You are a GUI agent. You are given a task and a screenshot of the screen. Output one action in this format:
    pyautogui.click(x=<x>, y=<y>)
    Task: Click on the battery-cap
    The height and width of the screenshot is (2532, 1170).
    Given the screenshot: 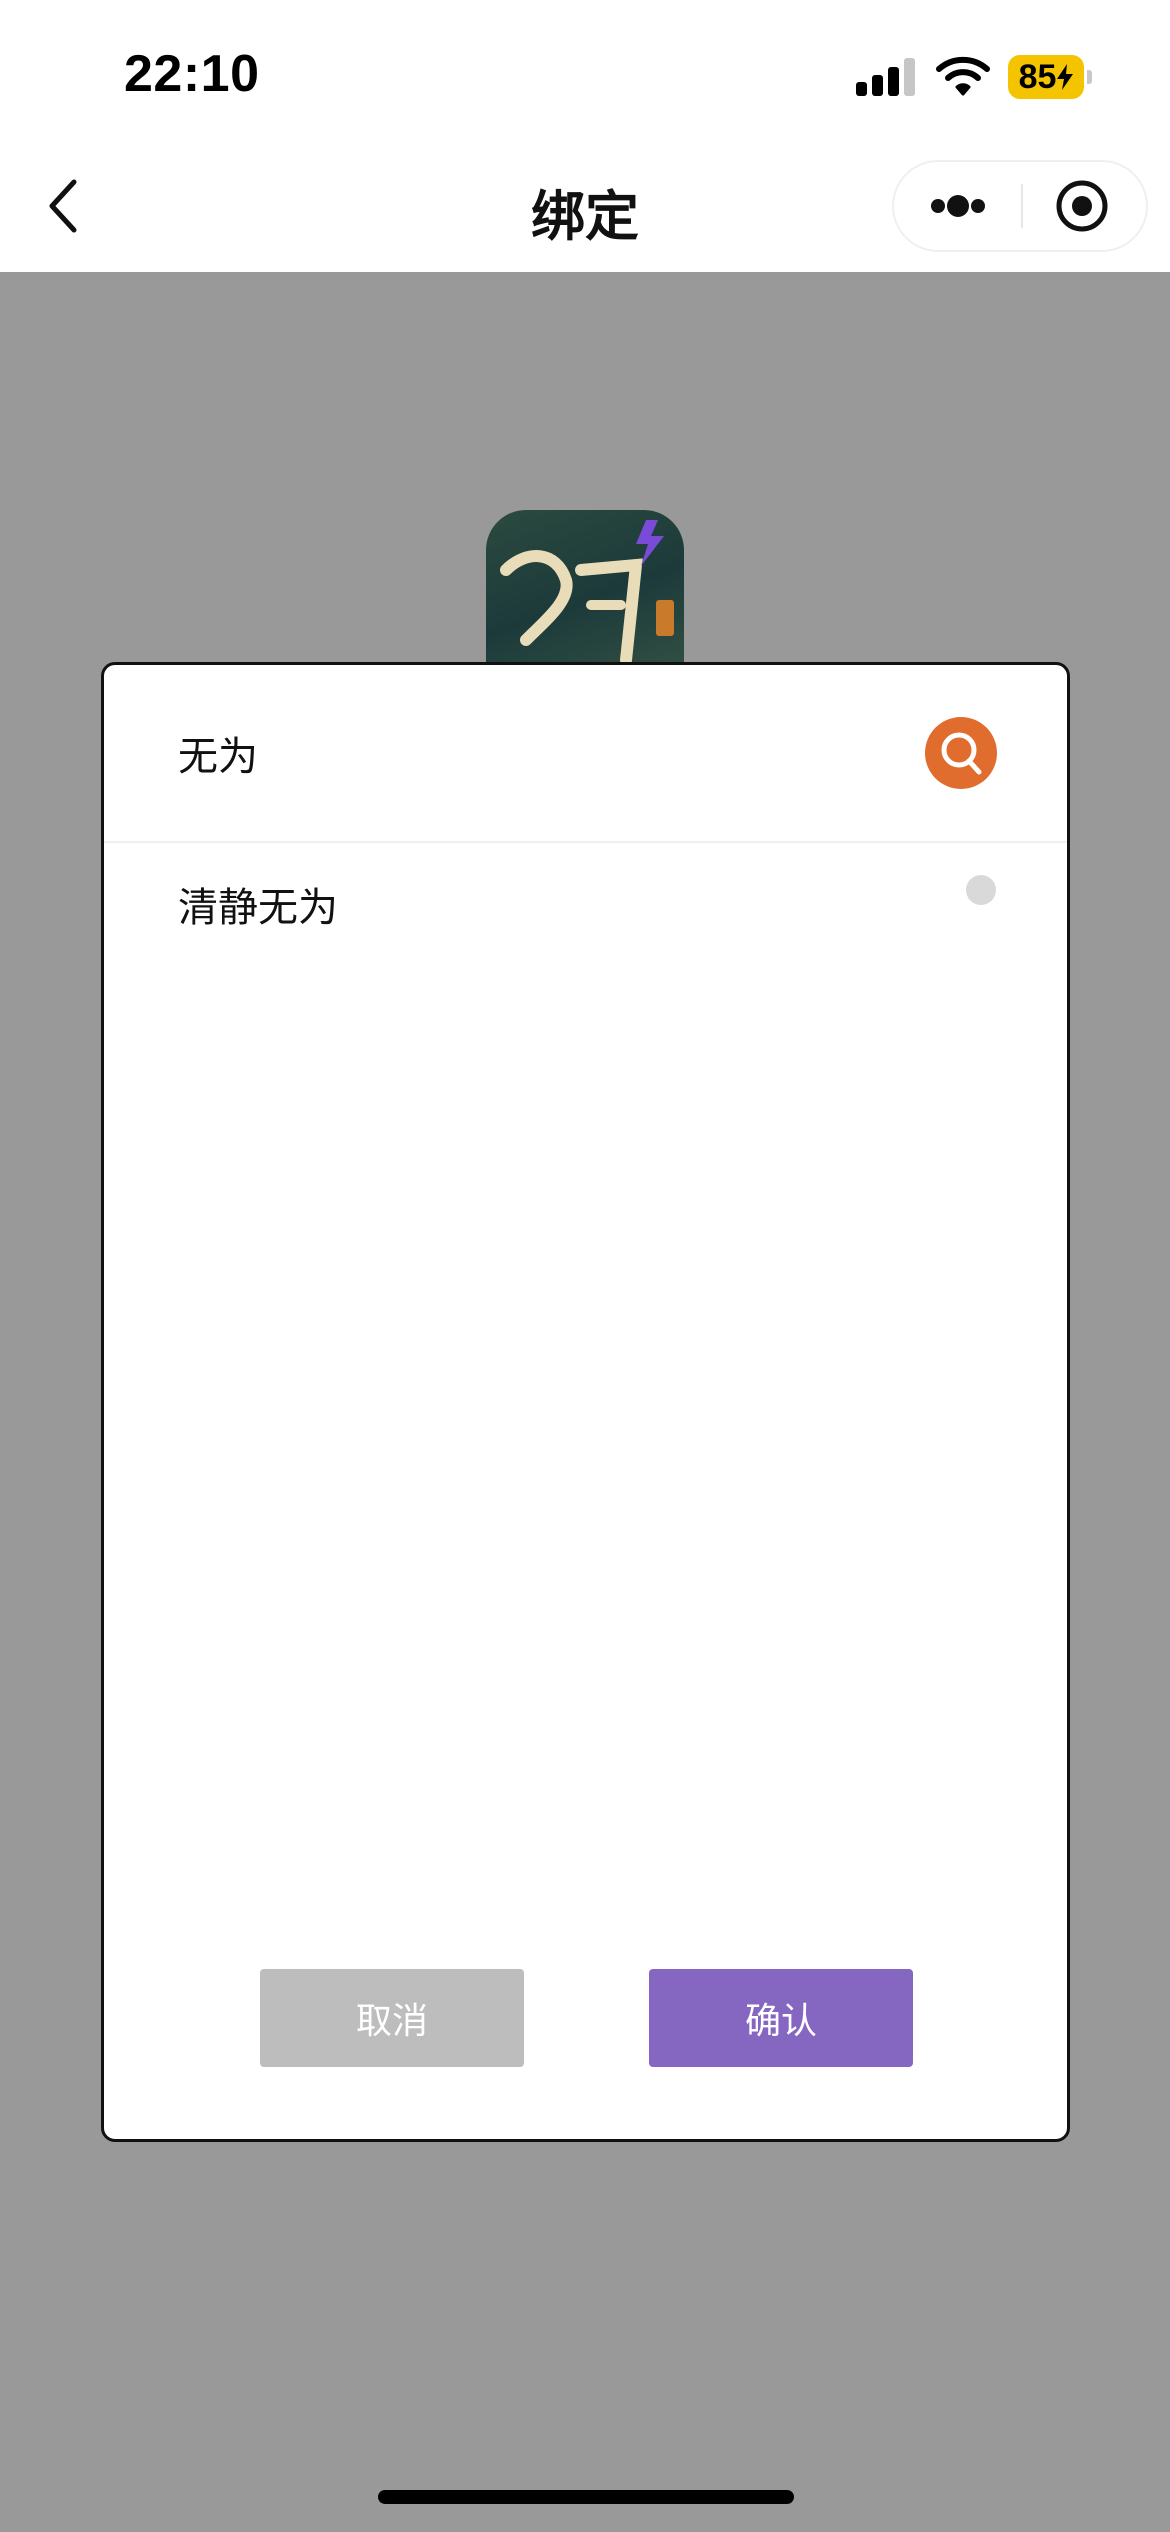 What is the action you would take?
    pyautogui.click(x=1089, y=77)
    